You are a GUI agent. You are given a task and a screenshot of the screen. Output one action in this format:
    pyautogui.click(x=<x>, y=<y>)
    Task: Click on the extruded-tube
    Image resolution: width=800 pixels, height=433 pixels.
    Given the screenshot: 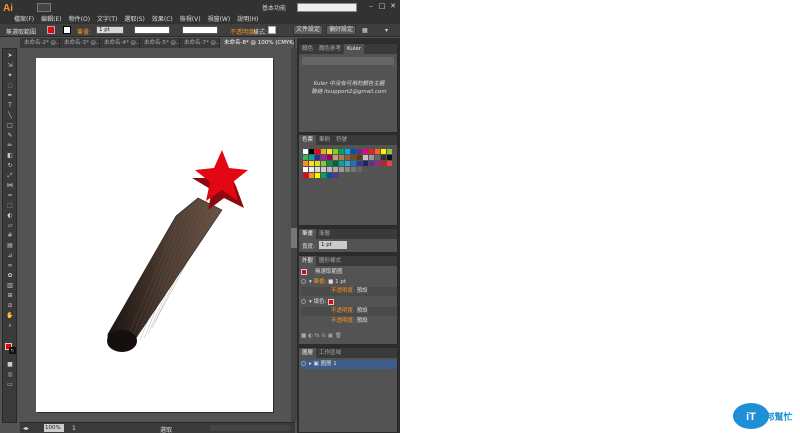 What is the action you would take?
    pyautogui.click(x=165, y=274)
    